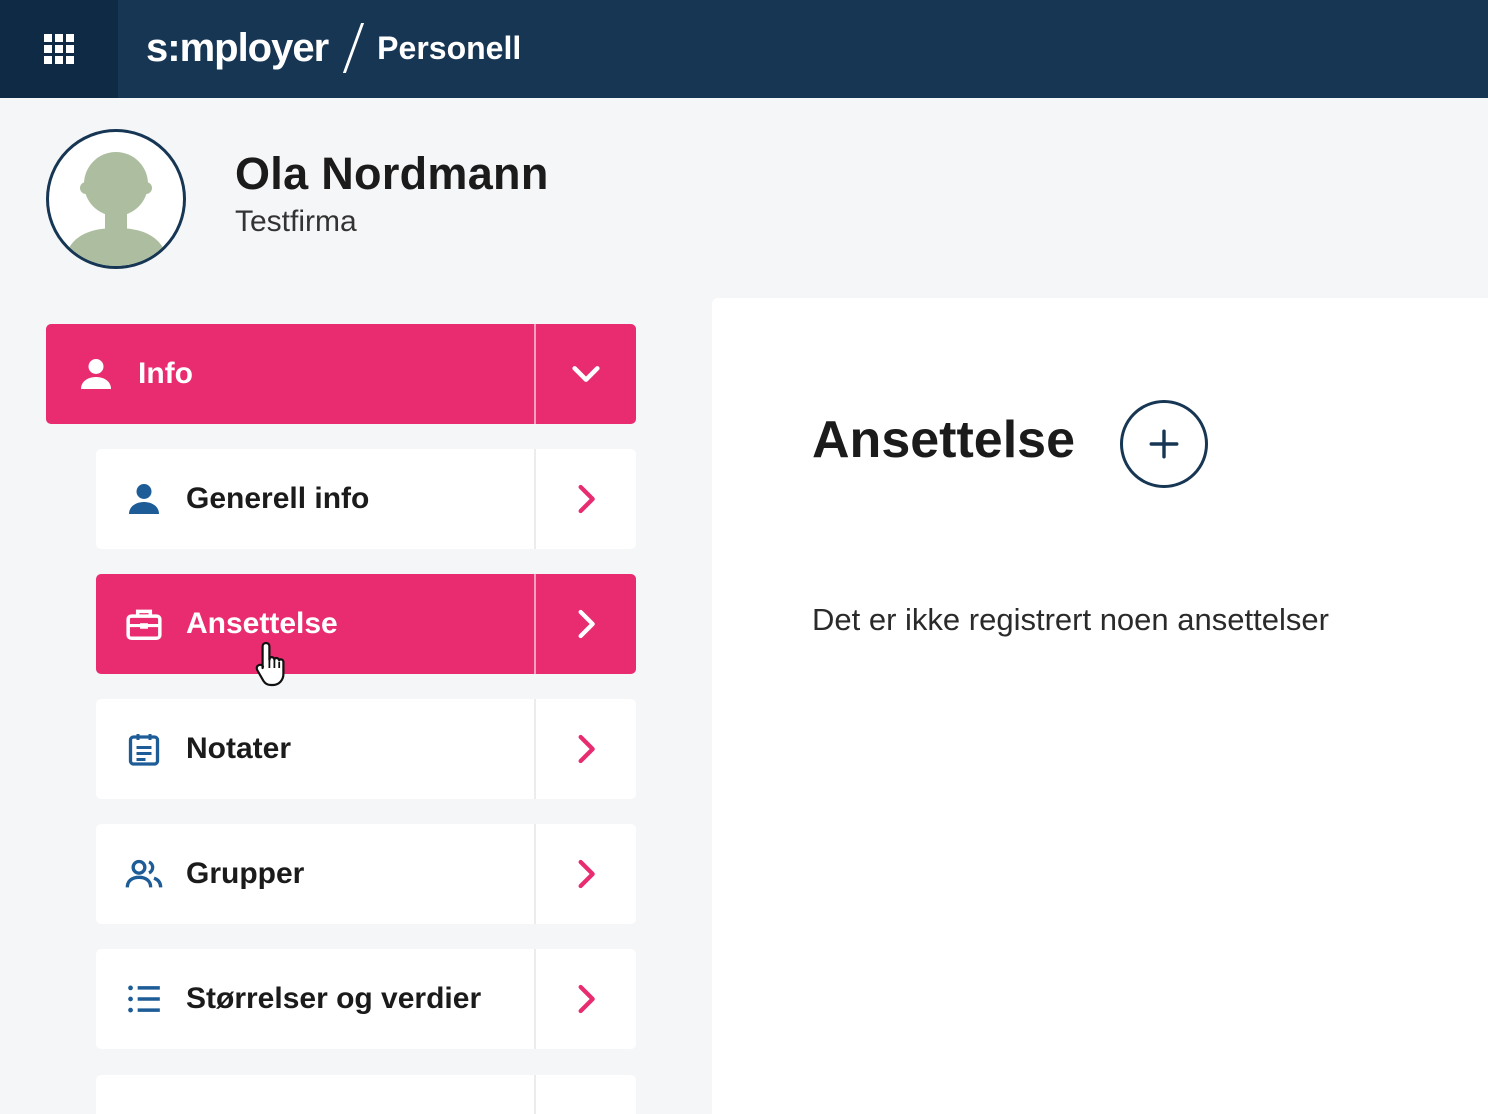 The image size is (1488, 1114). Describe the element at coordinates (744, 49) in the screenshot. I see `top-bar: s:mployer Personell` at that location.